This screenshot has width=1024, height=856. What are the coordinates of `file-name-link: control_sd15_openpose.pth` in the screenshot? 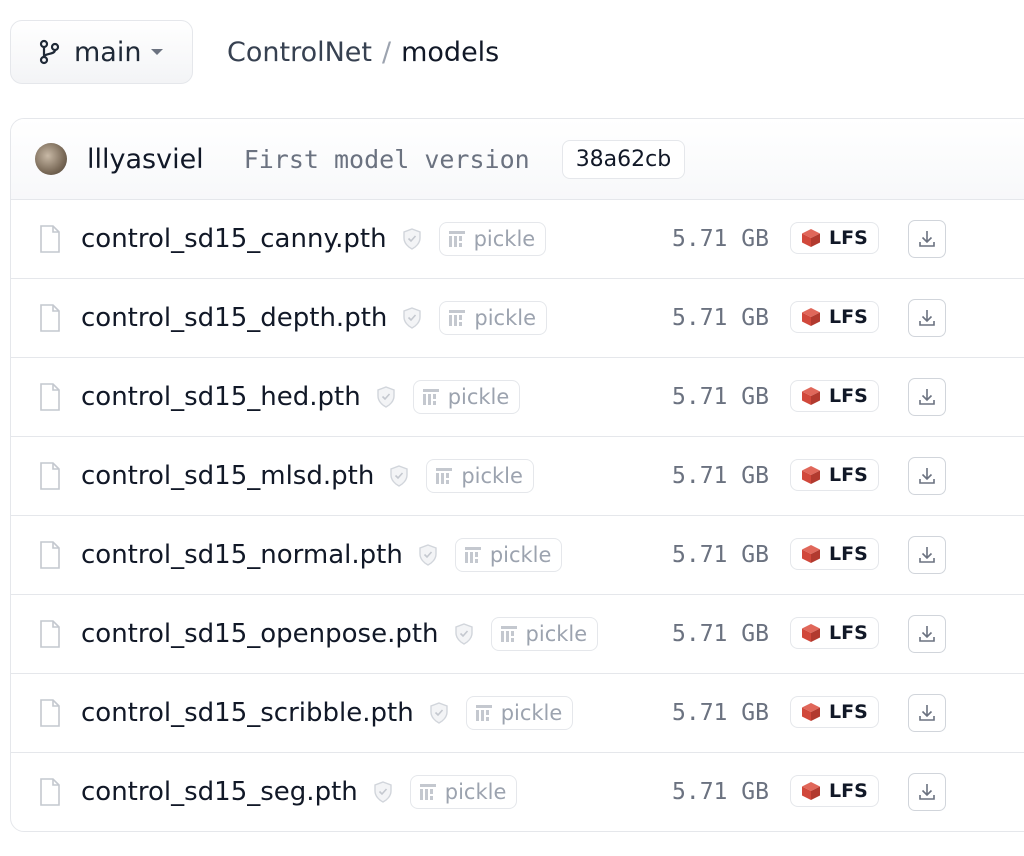 It's located at (260, 634).